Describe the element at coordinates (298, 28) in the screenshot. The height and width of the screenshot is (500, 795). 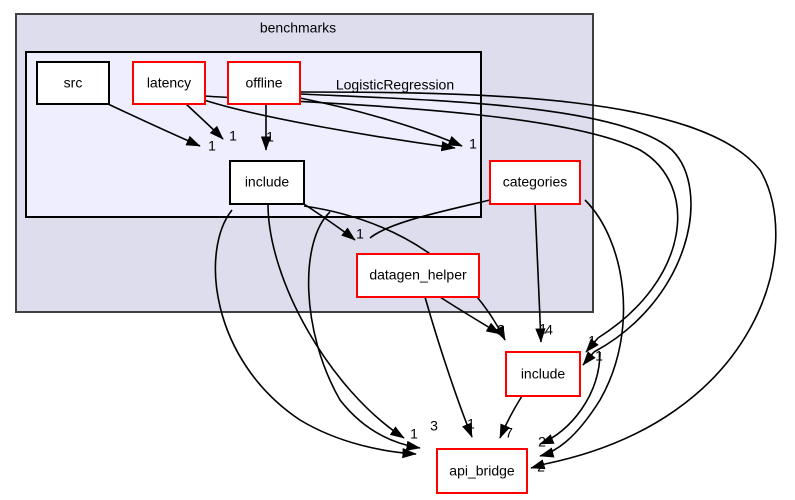
I see `cluster-benchmarks-label: benchmarks` at that location.